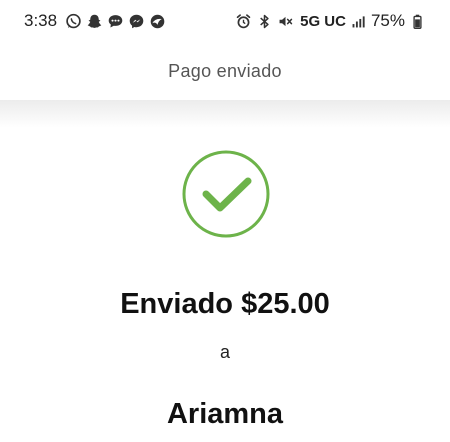  Describe the element at coordinates (226, 194) in the screenshot. I see `checkmark-circle-icon` at that location.